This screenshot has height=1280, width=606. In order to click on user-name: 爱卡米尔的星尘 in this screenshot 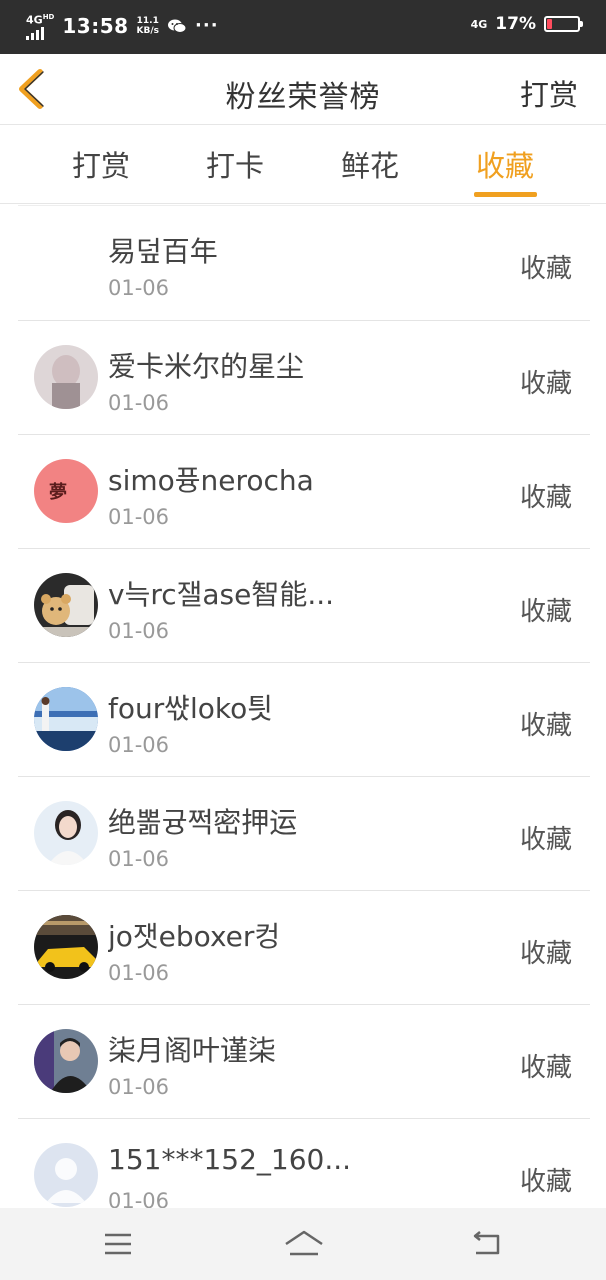, I will do `click(206, 366)`.